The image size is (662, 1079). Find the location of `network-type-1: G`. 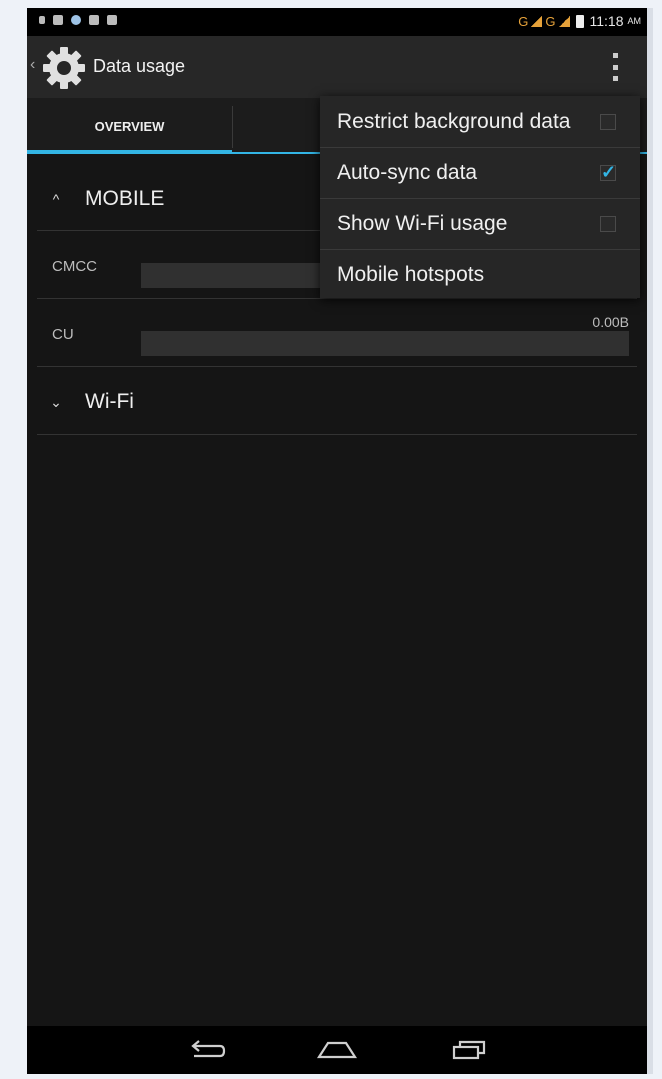

network-type-1: G is located at coordinates (523, 21).